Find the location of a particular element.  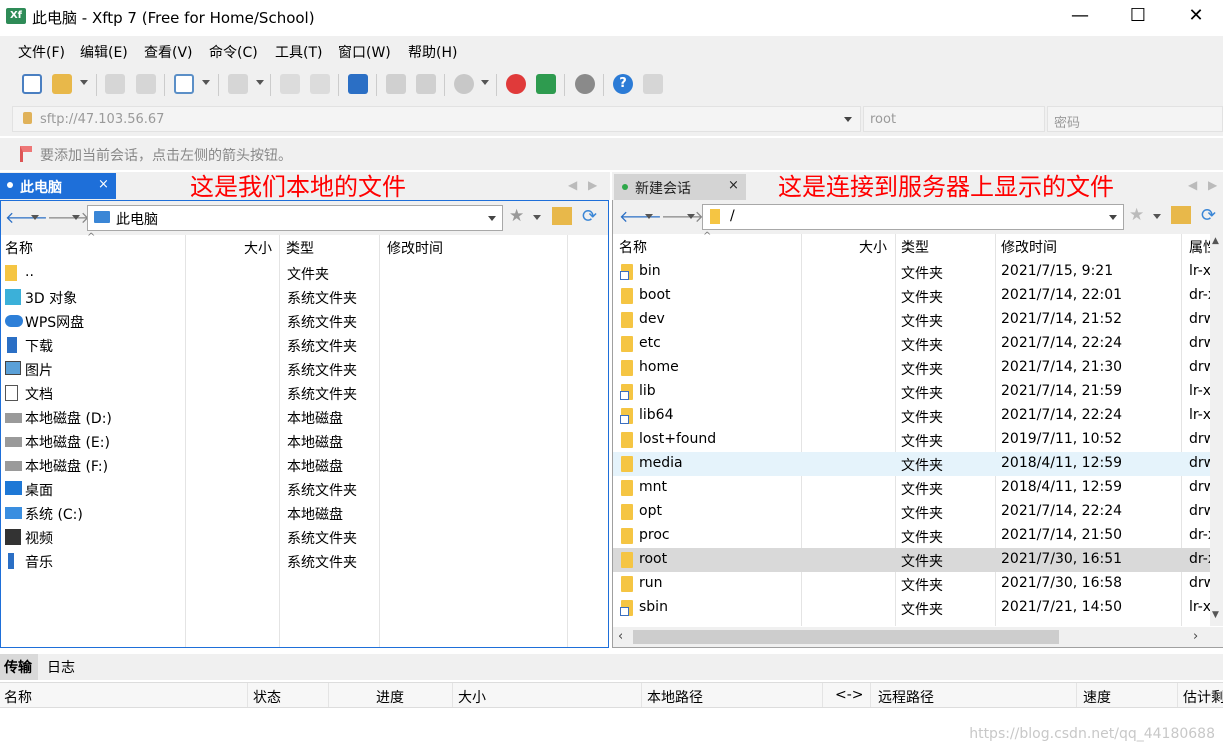

list-item: 文档 系统文件夹 is located at coordinates (304, 393).